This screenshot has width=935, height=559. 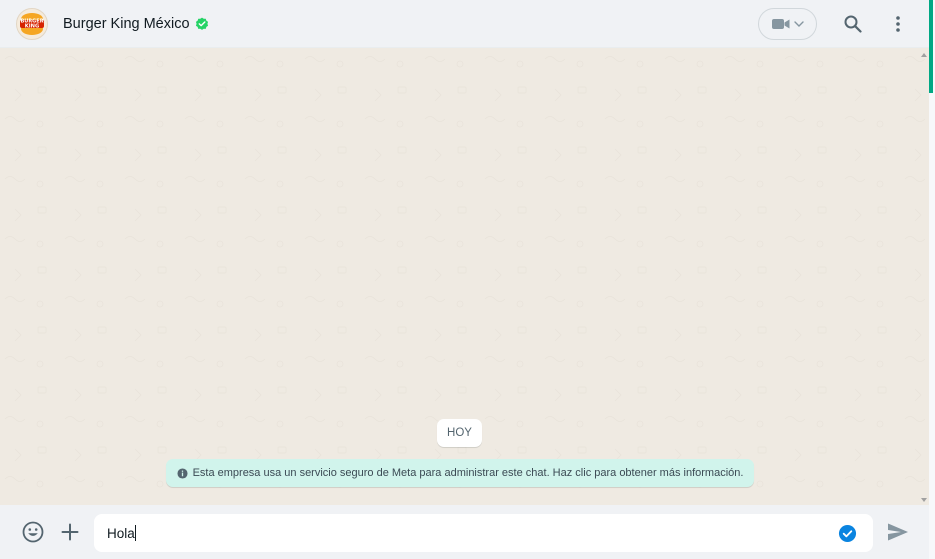 I want to click on video-camera-icon, so click(x=780, y=24).